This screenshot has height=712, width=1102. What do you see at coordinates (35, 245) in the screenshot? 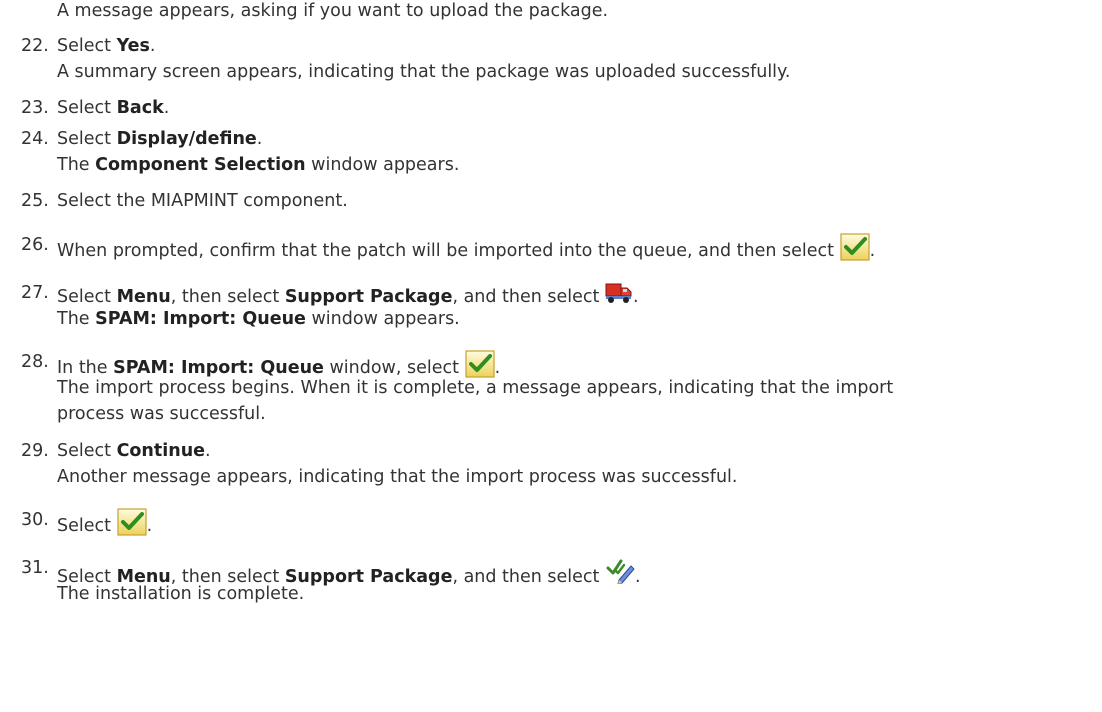
I see `step-number: 26.` at bounding box center [35, 245].